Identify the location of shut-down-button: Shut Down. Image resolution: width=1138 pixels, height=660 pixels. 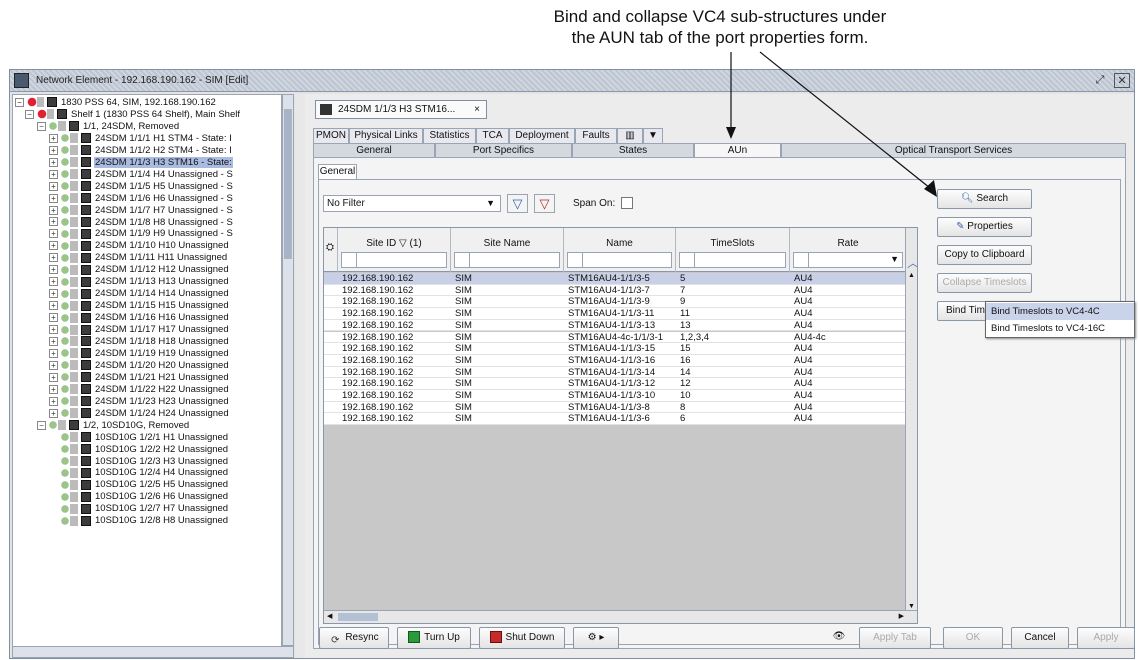
(522, 638).